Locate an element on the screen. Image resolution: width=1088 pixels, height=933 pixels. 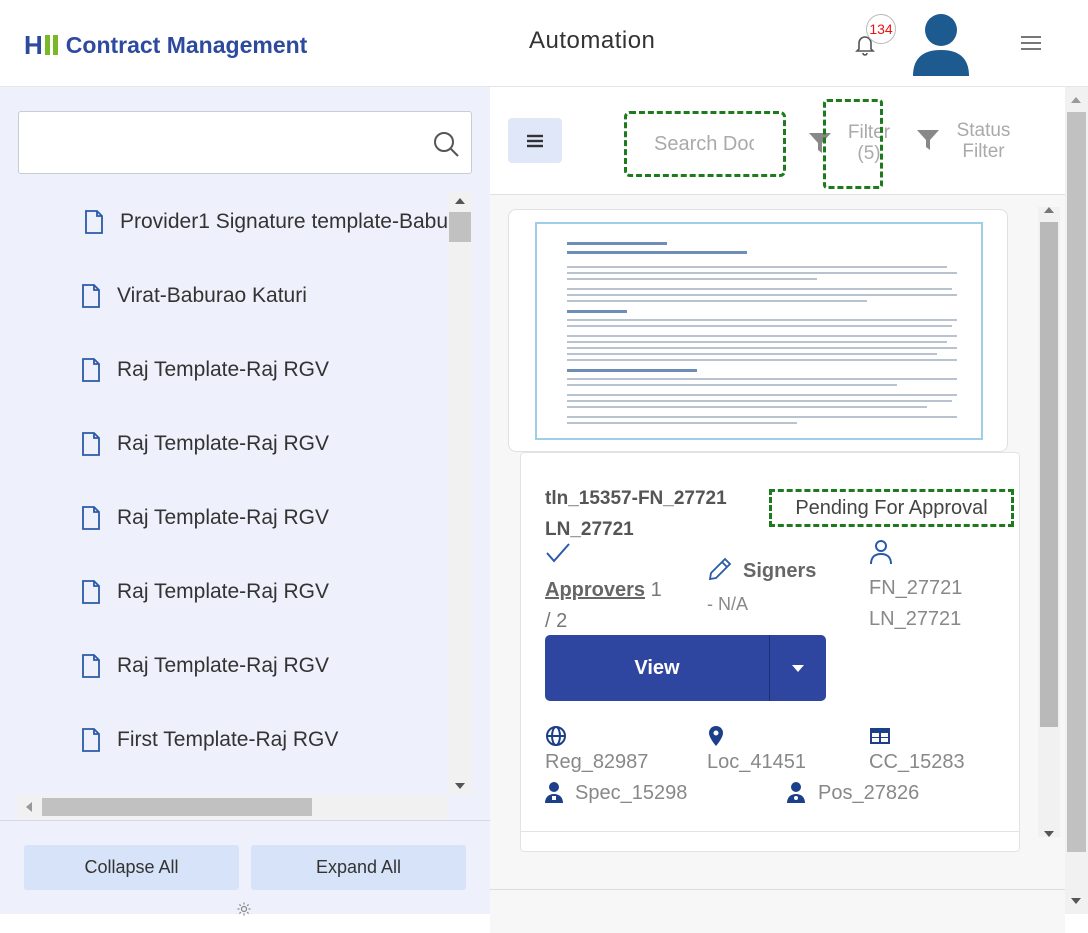
approvers-link: Approvers is located at coordinates (595, 590).